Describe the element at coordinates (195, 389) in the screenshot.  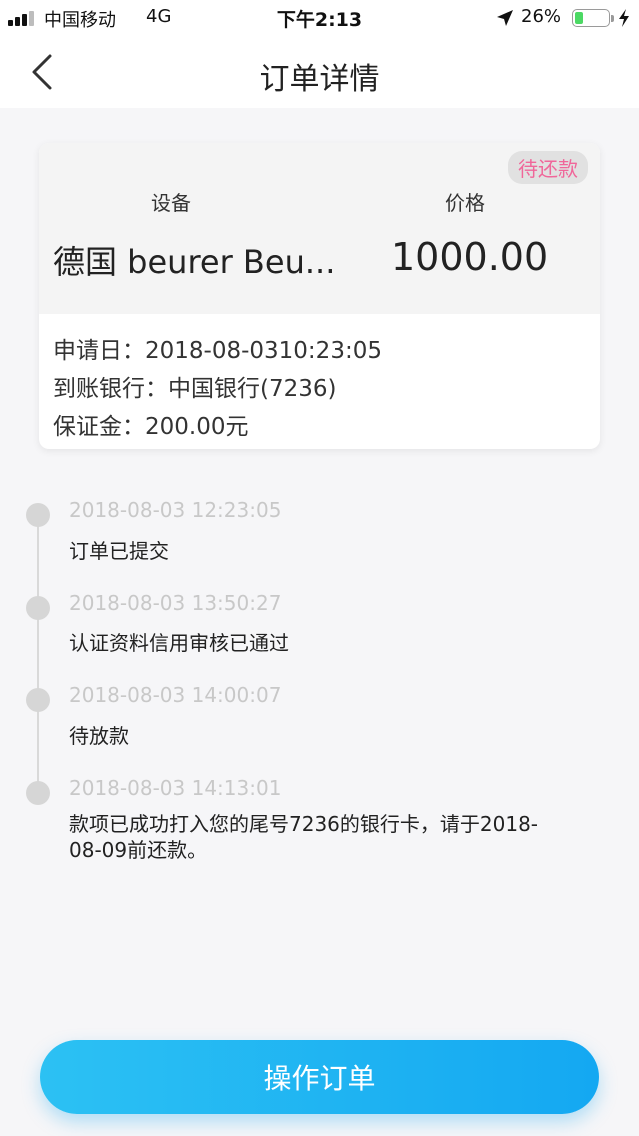
I see `receiving-bank: 到账银行：中国银行(7236)` at that location.